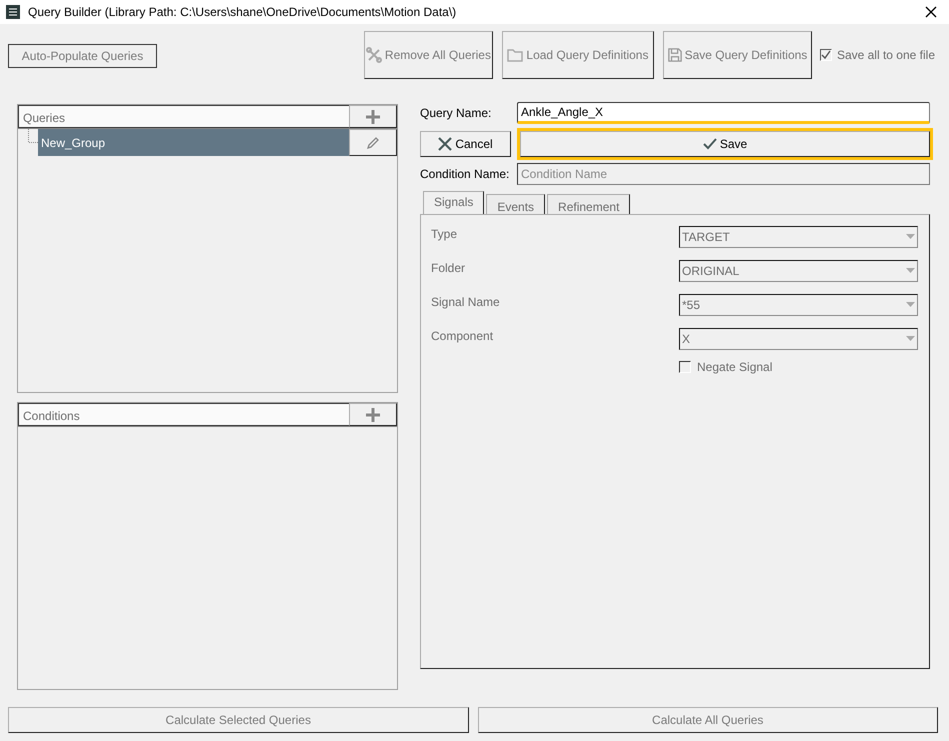  Describe the element at coordinates (448, 268) in the screenshot. I see `field-label: Folder` at that location.